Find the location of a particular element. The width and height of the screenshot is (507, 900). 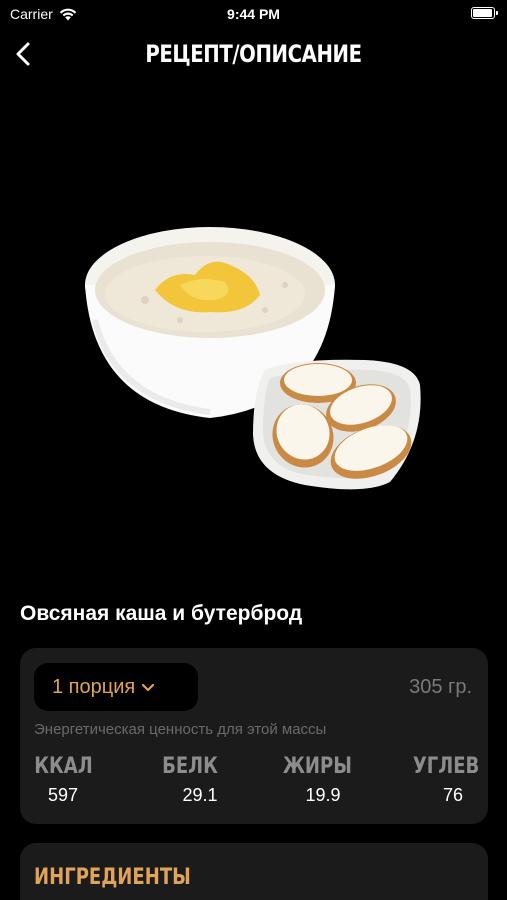

page-title: РЕЦЕПТ/ОПИСАНИЕ is located at coordinates (253, 54).